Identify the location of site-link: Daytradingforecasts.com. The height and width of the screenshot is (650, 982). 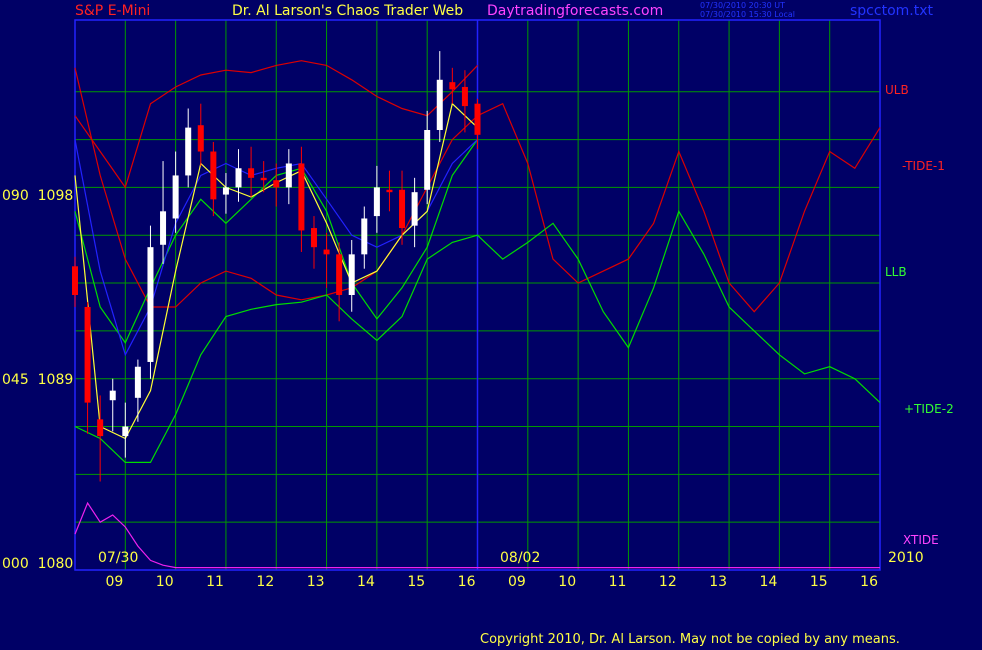
(575, 11).